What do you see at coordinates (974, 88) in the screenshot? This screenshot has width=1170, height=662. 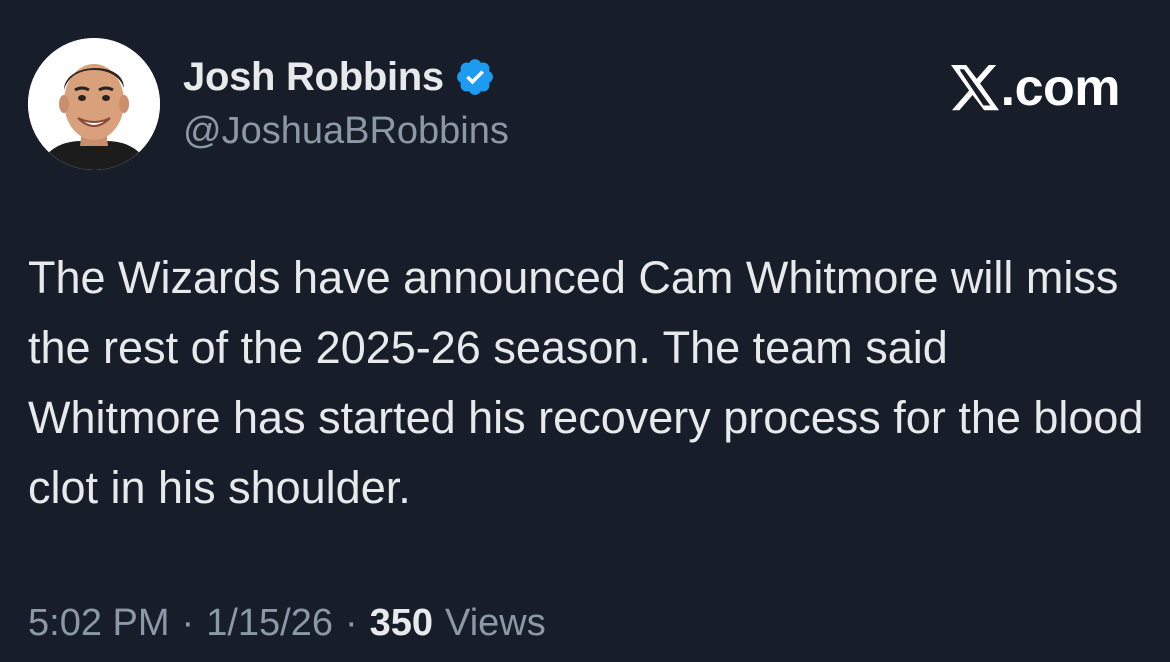 I see `x-logo-icon` at bounding box center [974, 88].